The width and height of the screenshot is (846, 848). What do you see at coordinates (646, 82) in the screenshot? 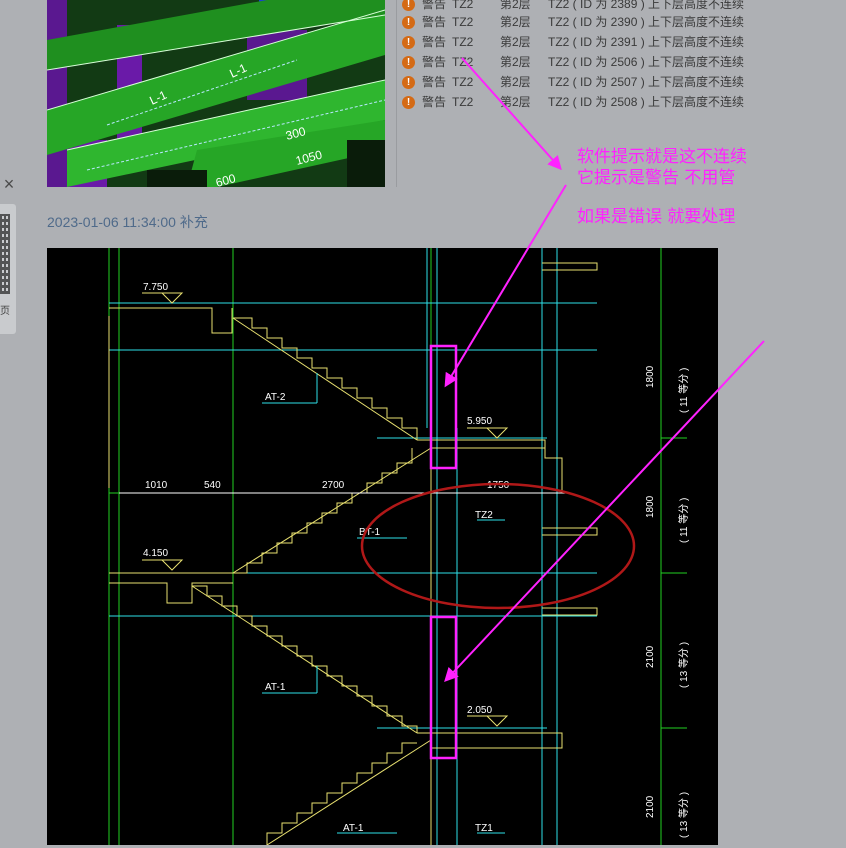
I see `warning-description: TZ2 ( ID 为 2507 ) 上下层高度不连续` at bounding box center [646, 82].